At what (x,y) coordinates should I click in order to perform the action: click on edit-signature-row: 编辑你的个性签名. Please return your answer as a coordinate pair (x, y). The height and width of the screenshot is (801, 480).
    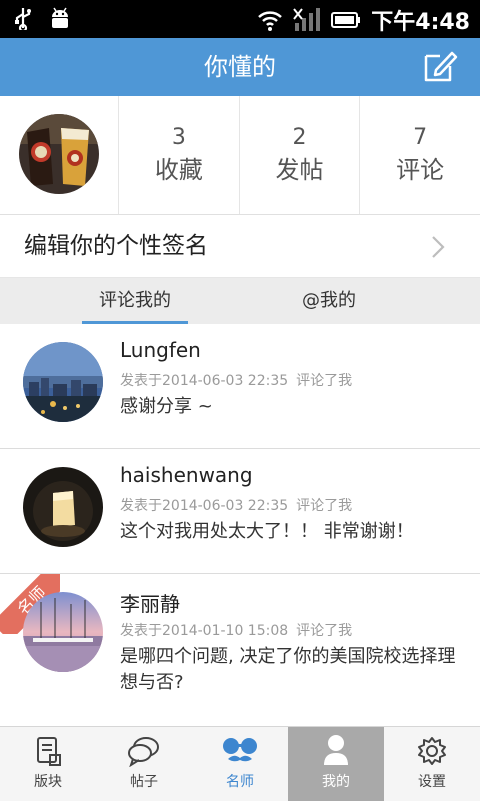
    Looking at the image, I should click on (240, 246).